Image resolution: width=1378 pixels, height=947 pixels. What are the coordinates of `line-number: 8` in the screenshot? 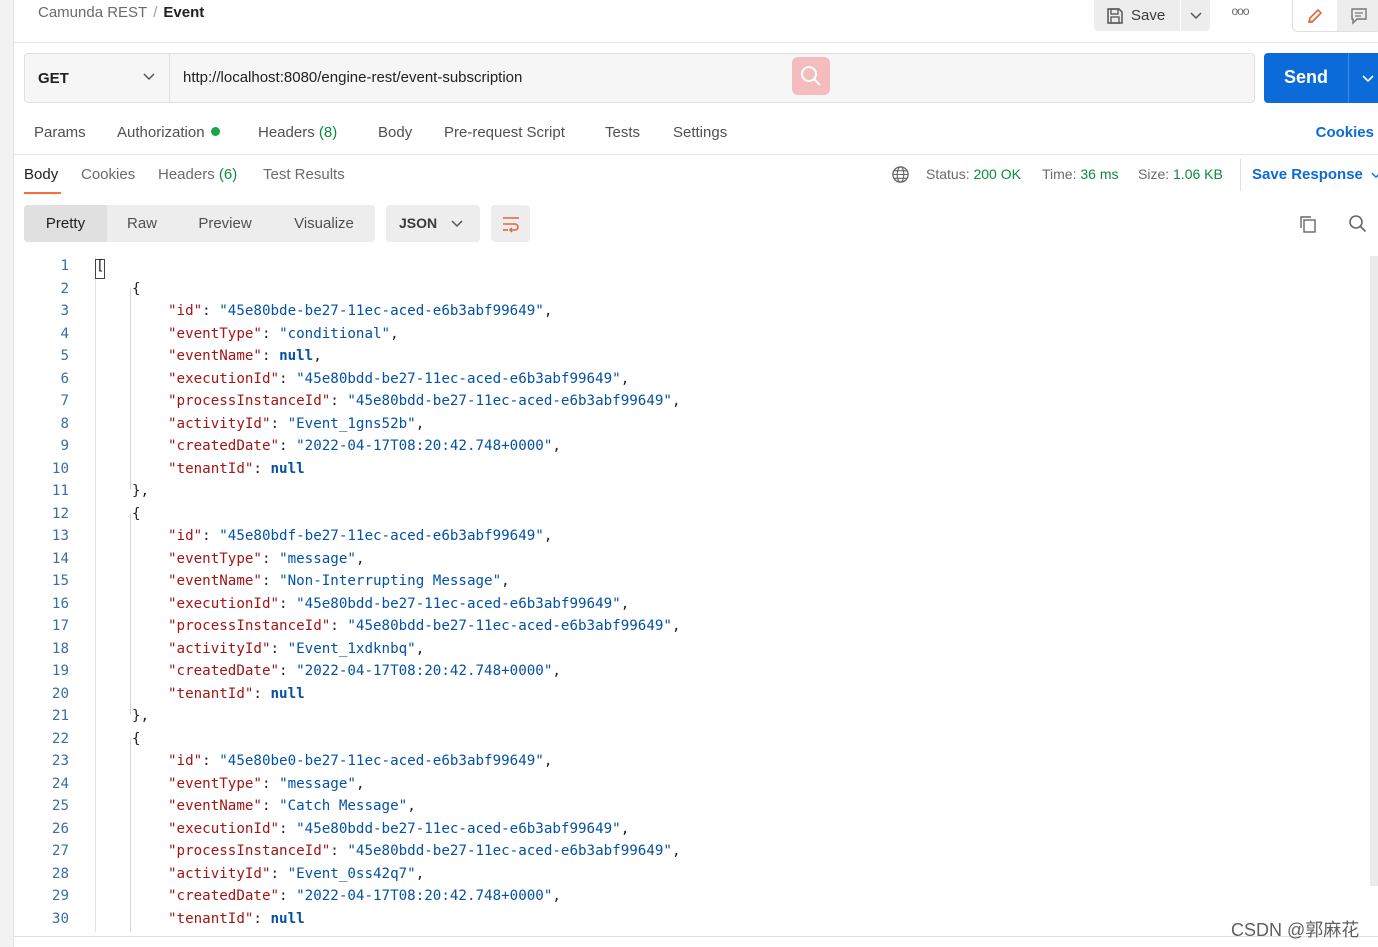 It's located at (64, 423).